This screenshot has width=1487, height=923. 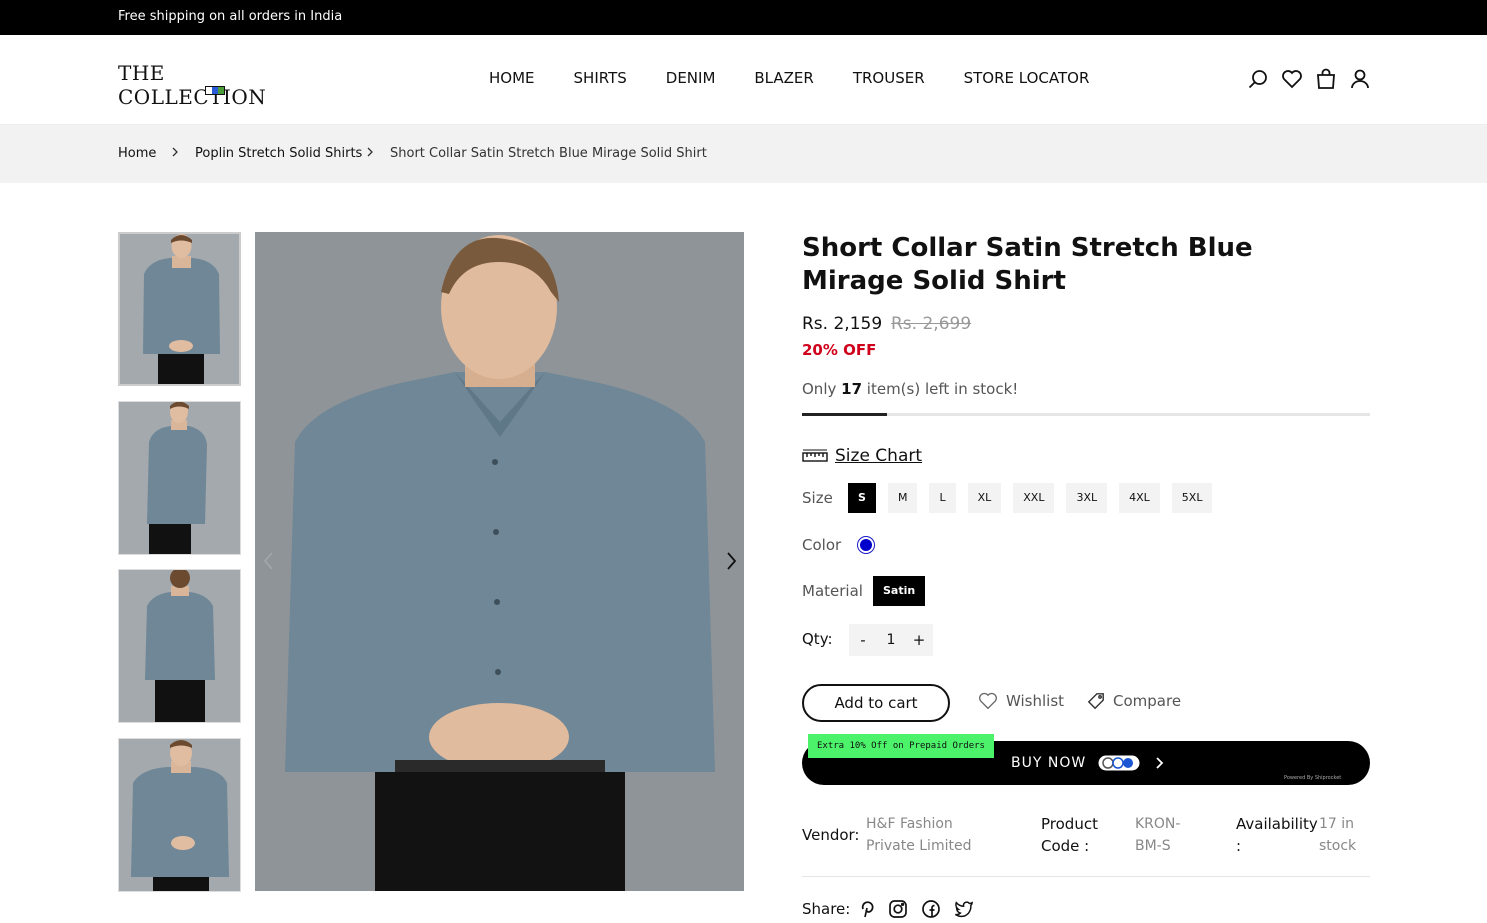 What do you see at coordinates (931, 909) in the screenshot?
I see `facebook-icon` at bounding box center [931, 909].